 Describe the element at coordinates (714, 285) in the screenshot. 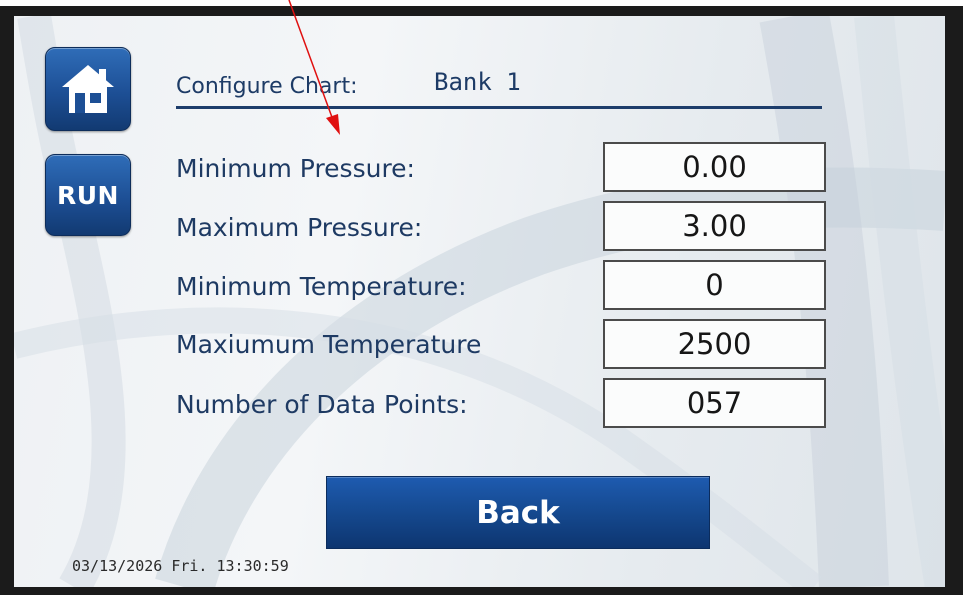

I see `min-temperature-field: 0` at that location.